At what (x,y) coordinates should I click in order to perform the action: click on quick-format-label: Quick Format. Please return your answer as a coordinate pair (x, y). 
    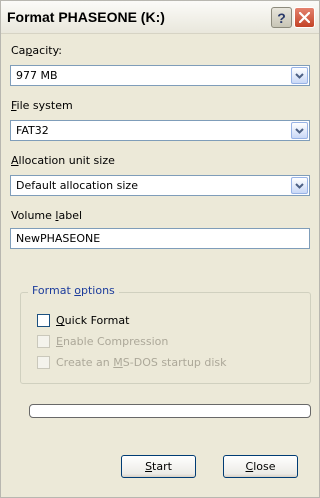
    Looking at the image, I should click on (92, 320).